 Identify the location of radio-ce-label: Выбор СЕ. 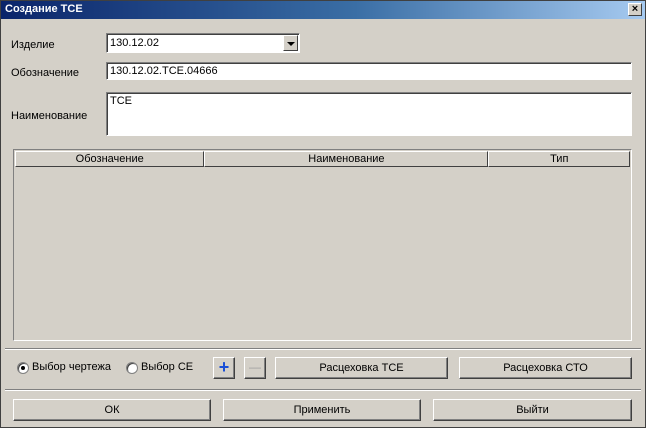
(167, 367).